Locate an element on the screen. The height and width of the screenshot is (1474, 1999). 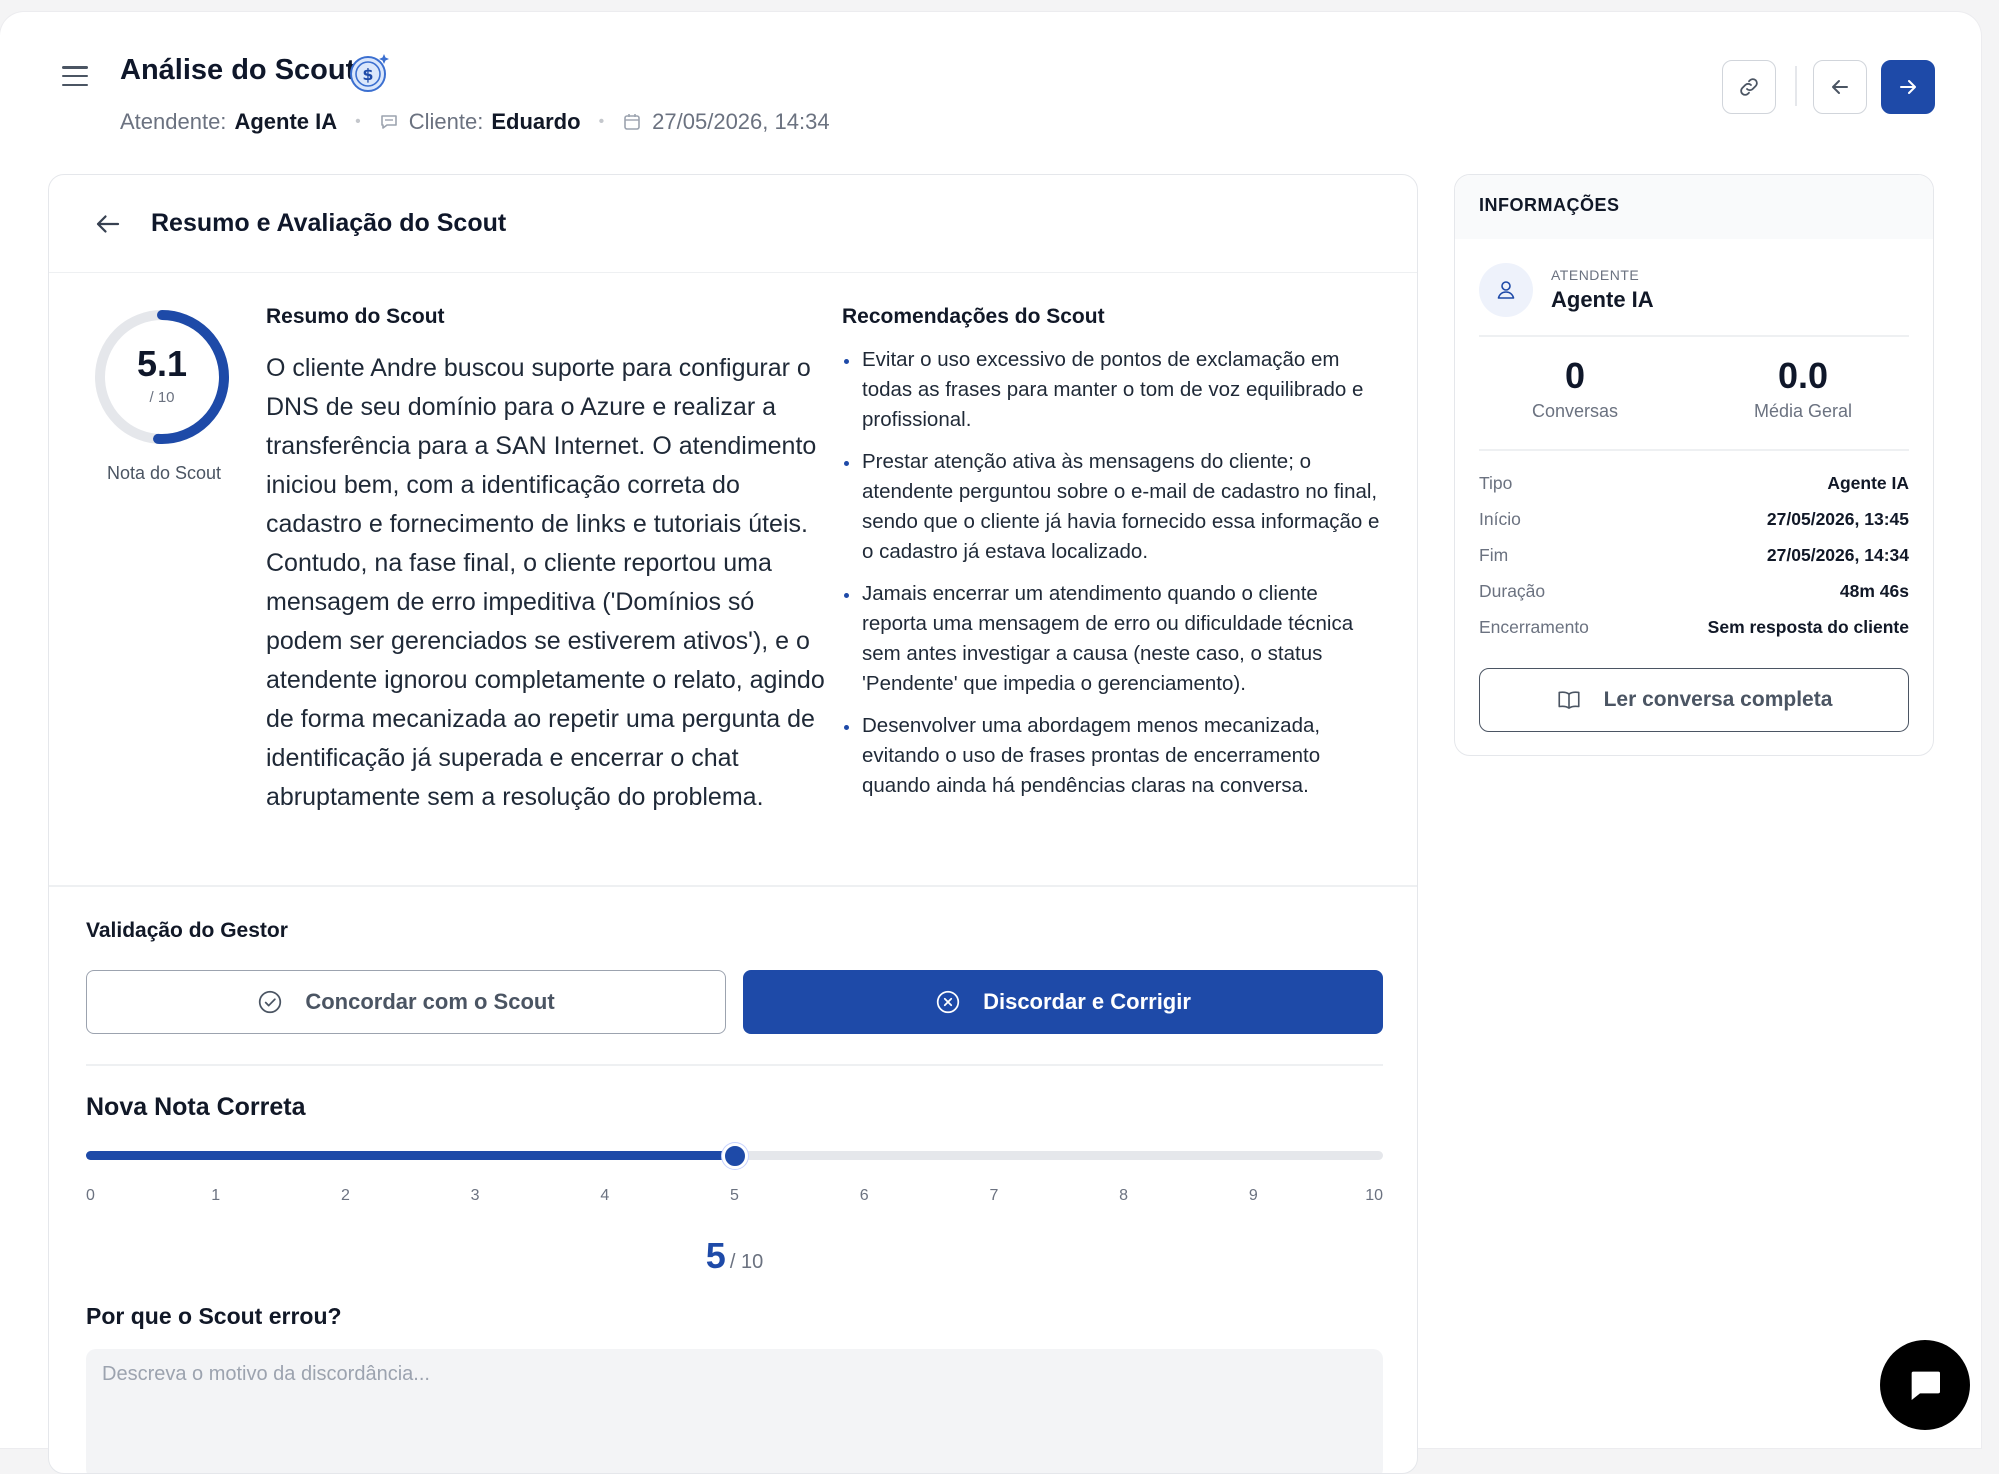
chat-bubble-icon is located at coordinates (1925, 1385).